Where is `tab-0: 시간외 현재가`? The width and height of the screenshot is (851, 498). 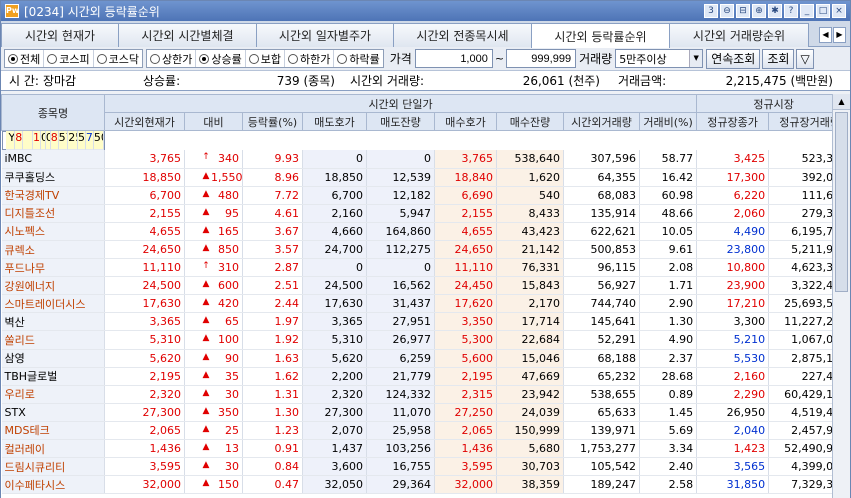
tab-0: 시간외 현재가 is located at coordinates (60, 35).